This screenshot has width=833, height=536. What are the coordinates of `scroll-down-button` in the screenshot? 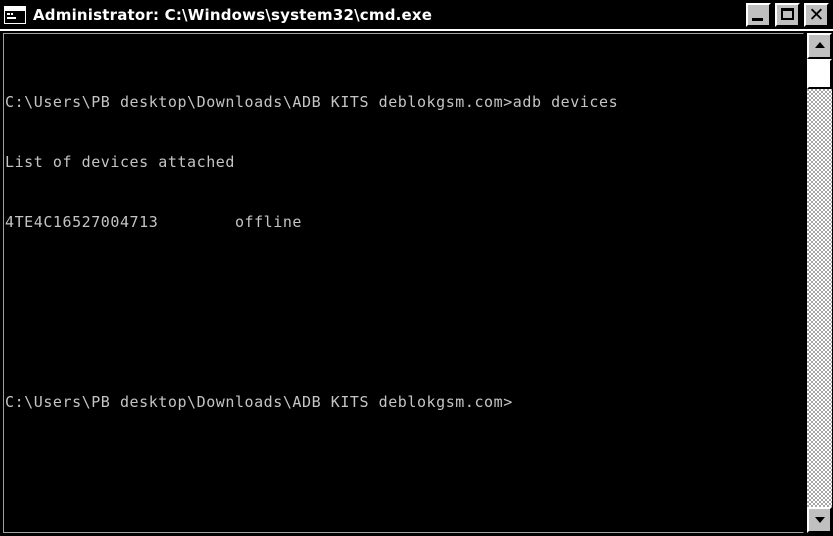 It's located at (819, 520).